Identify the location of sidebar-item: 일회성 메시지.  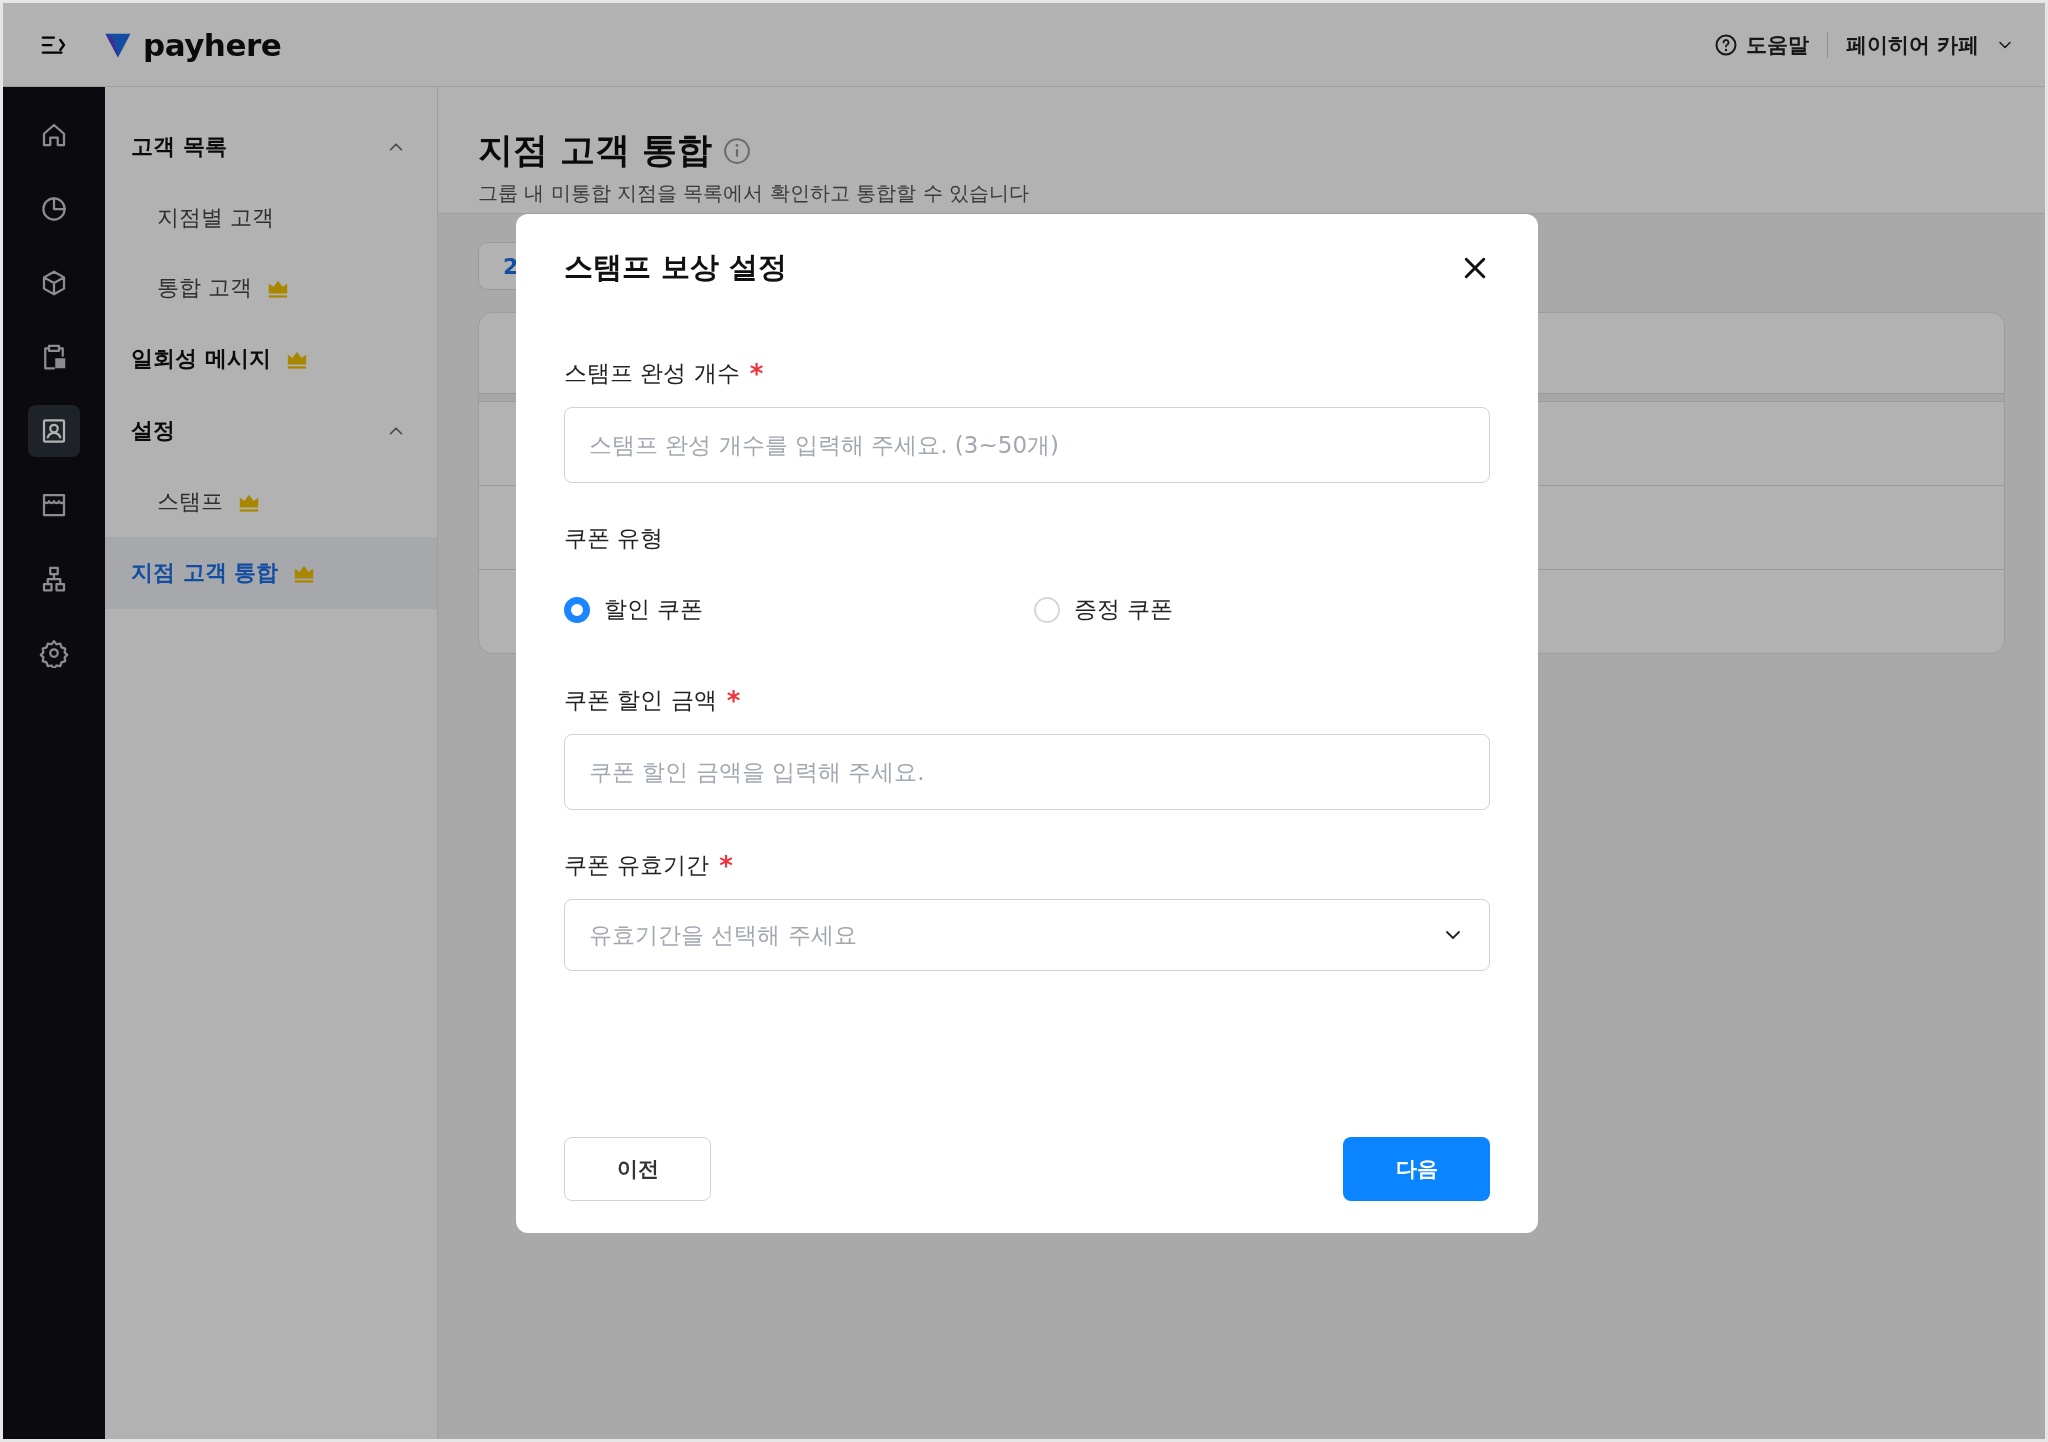
(271, 359).